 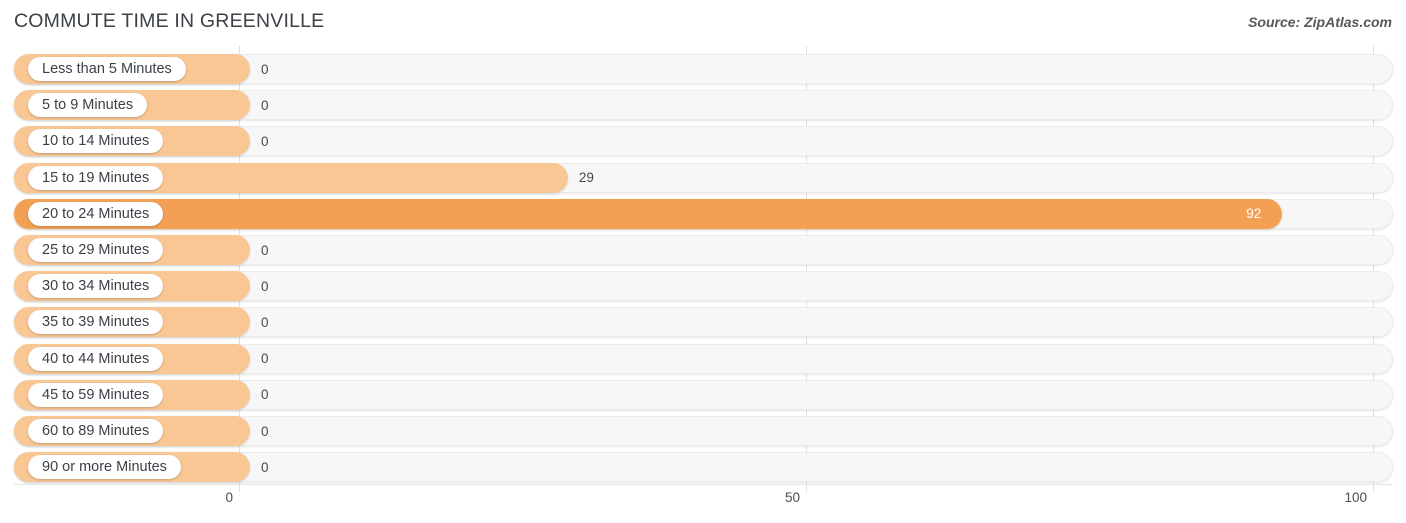 I want to click on bar-label-pill: Less than 5 Minutes, so click(x=107, y=69).